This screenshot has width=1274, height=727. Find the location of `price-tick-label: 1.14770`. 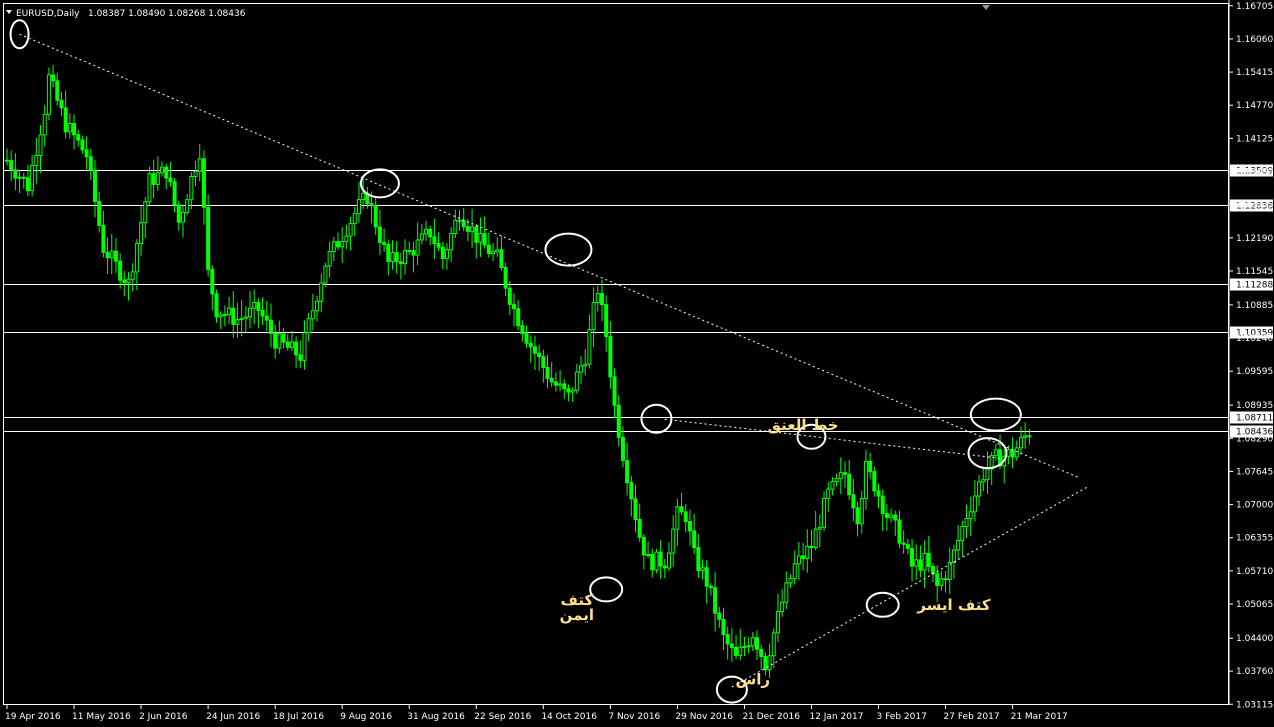

price-tick-label: 1.14770 is located at coordinates (1254, 106).